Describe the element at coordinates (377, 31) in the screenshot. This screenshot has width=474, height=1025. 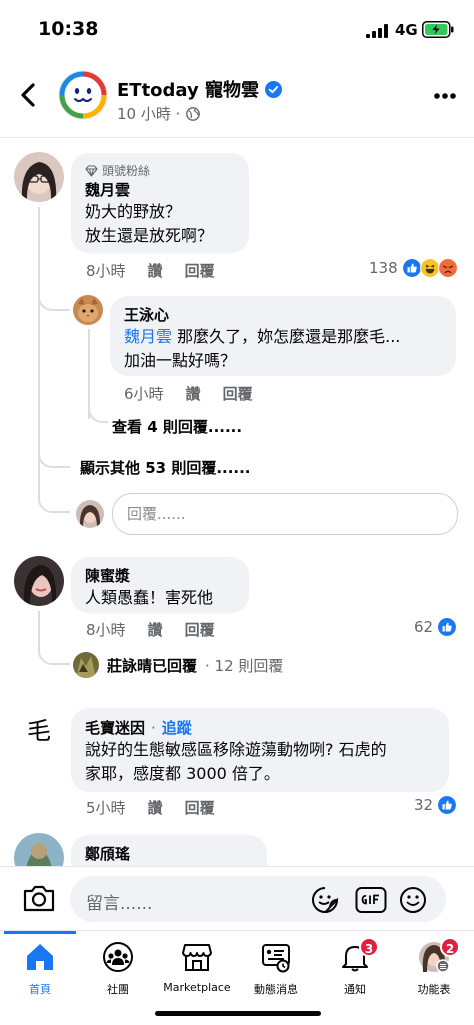
I see `signal-icon` at that location.